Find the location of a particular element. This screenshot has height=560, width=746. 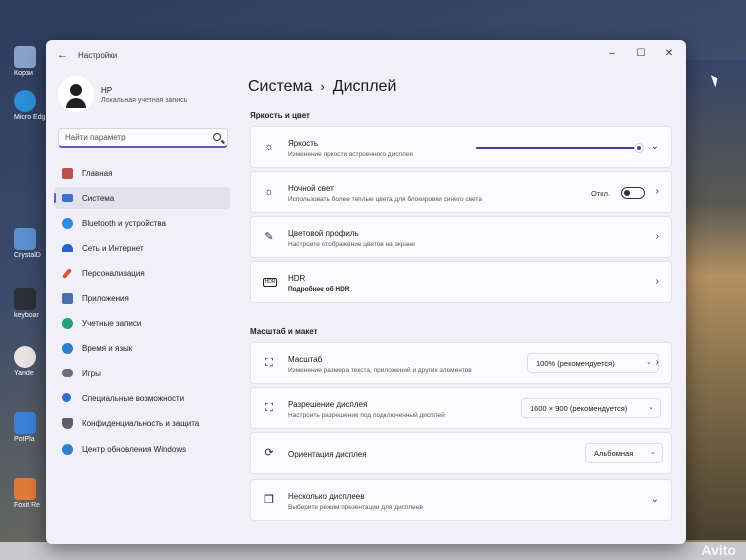

hdr-card: HDR HDR Подробнее об HDR › is located at coordinates (461, 282).